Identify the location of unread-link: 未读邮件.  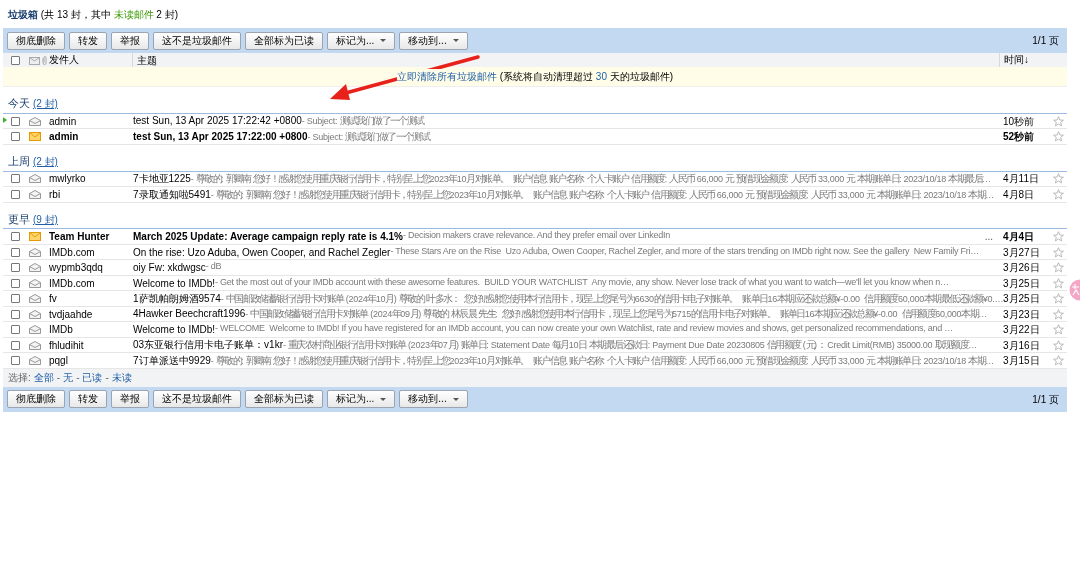
(133, 14).